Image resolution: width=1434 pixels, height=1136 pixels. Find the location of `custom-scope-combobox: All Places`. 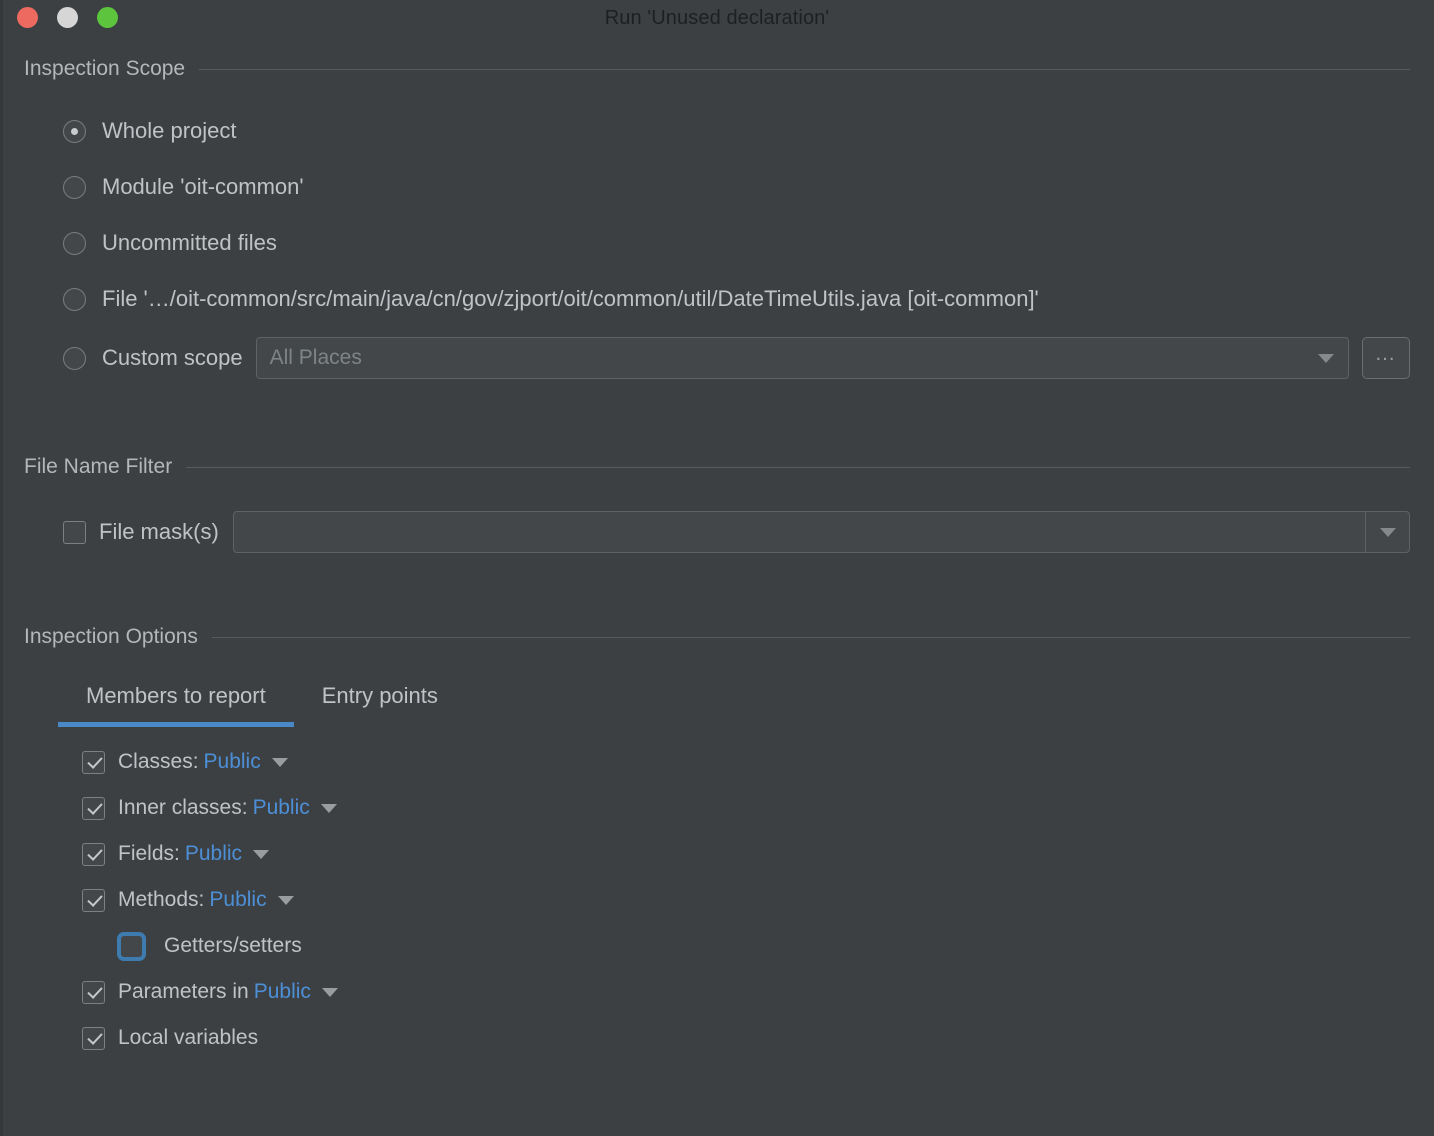

custom-scope-combobox: All Places is located at coordinates (802, 358).